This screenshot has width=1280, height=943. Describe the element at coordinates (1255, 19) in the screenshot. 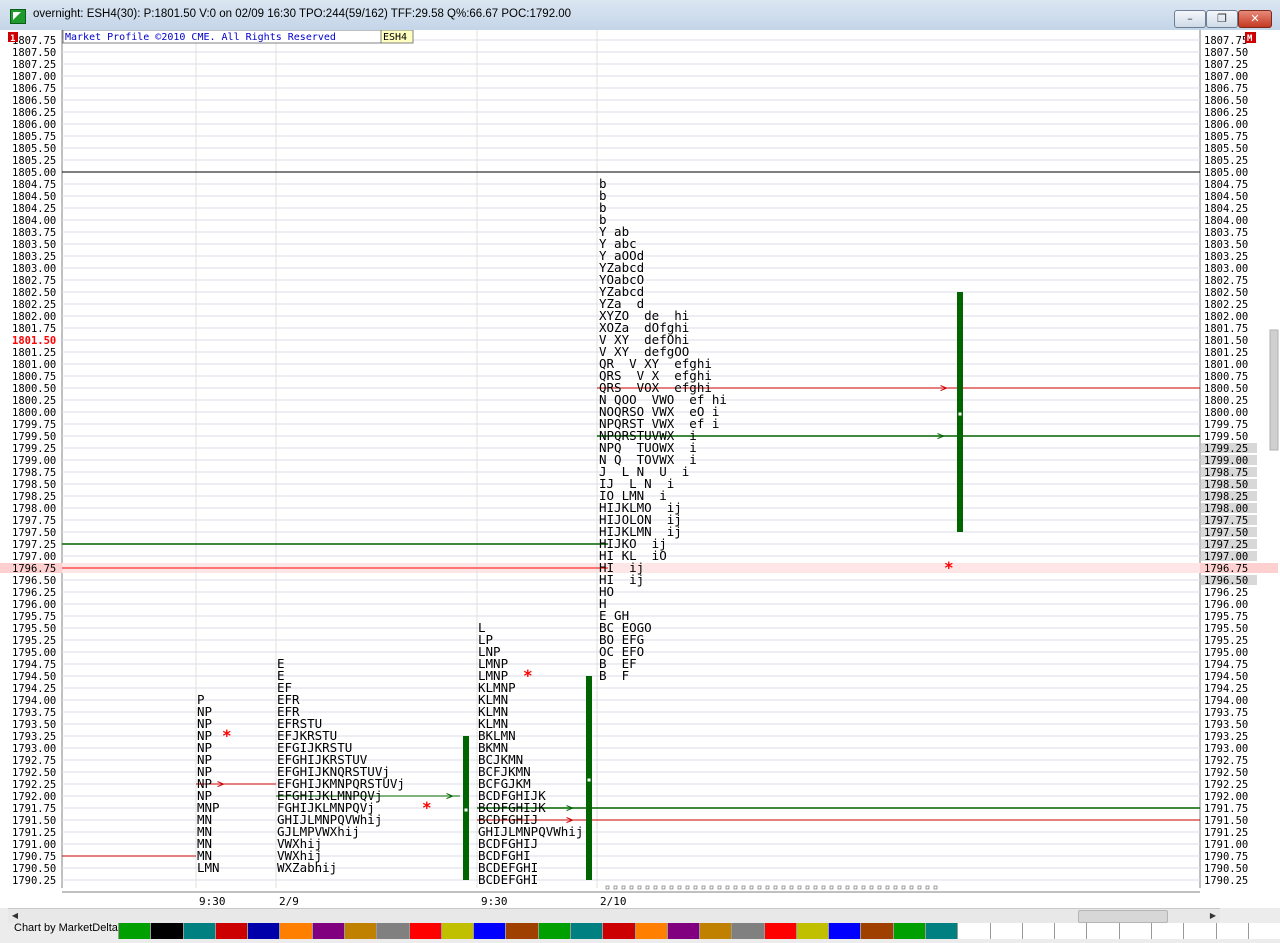

I see `close-button: ✕` at that location.